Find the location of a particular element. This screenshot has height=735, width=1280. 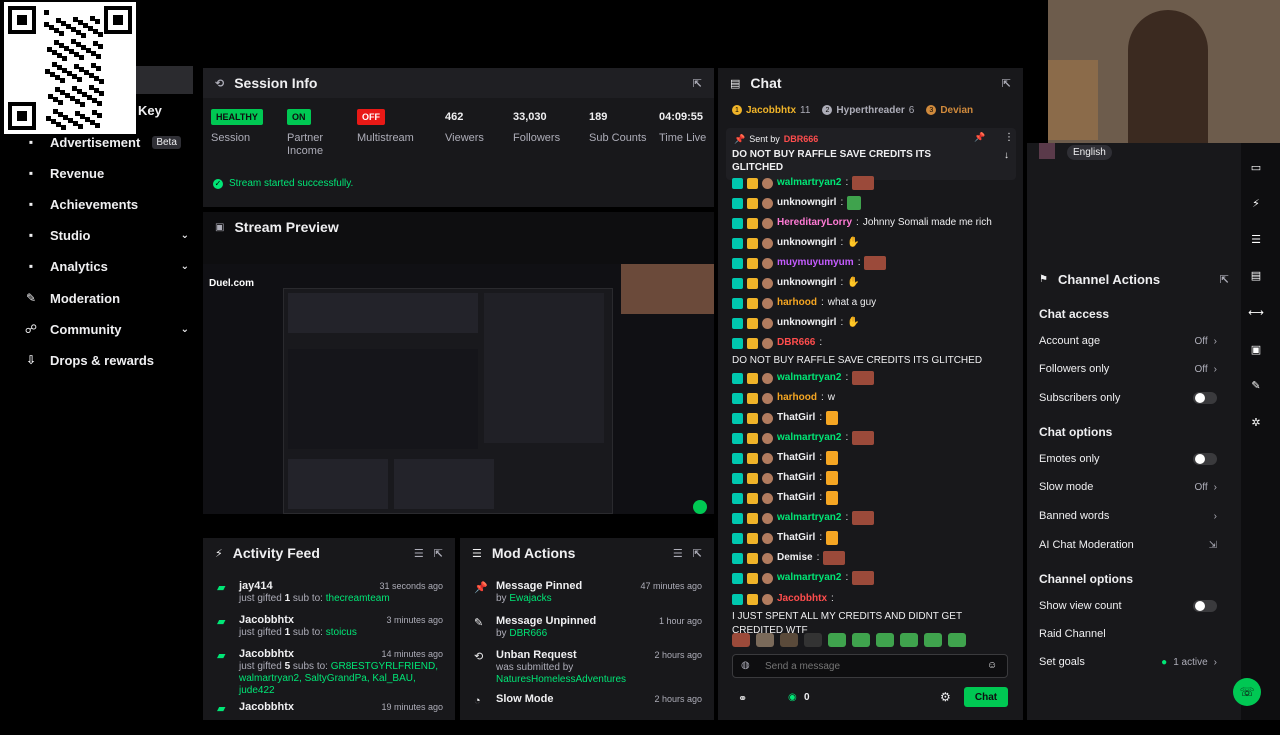

mod-action-item: ◔ Slow Mode 2 hours ago is located at coordinates (587, 710).